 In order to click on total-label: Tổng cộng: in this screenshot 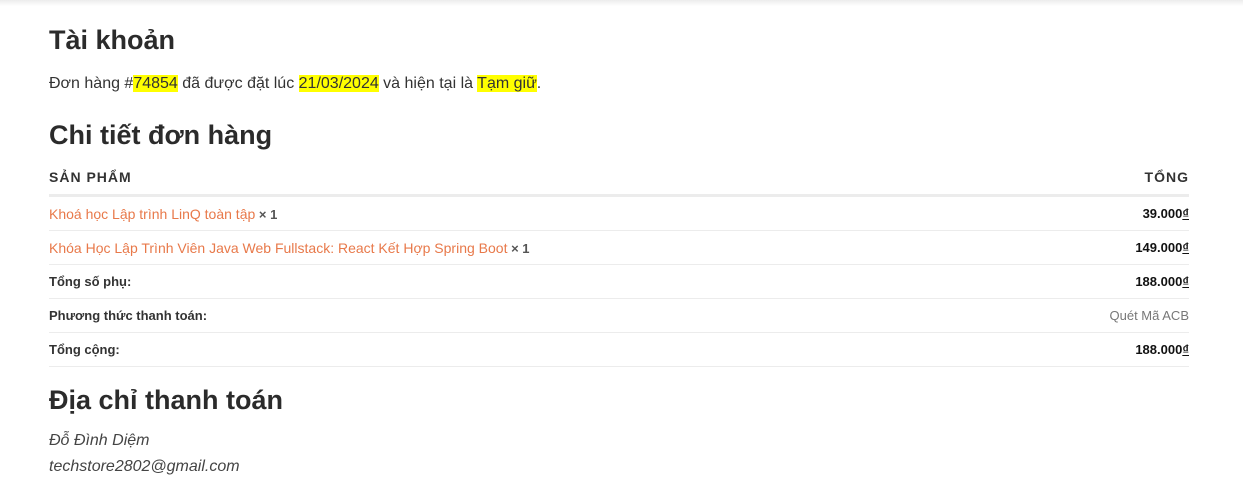, I will do `click(538, 349)`.